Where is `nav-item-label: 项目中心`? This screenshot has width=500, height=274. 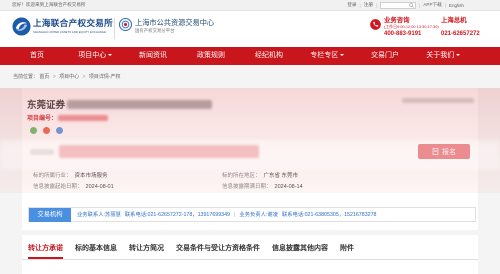 nav-item-label: 项目中心 is located at coordinates (92, 55).